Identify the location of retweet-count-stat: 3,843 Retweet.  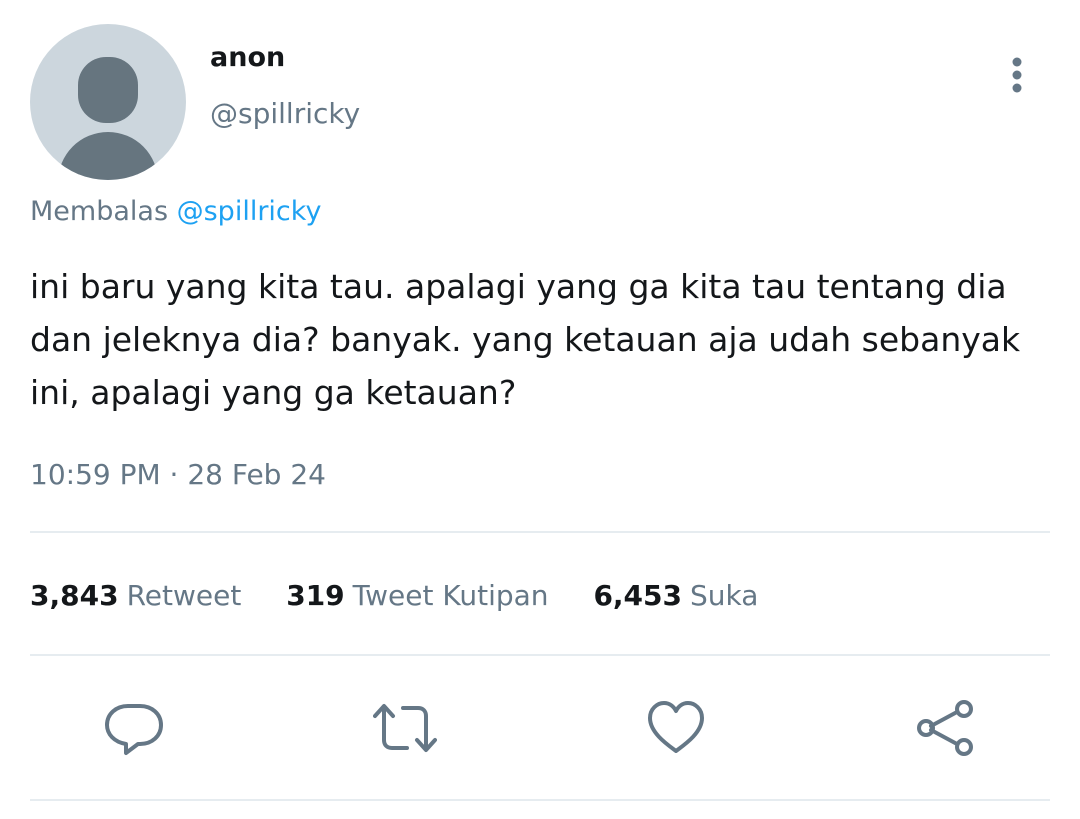
(135, 595).